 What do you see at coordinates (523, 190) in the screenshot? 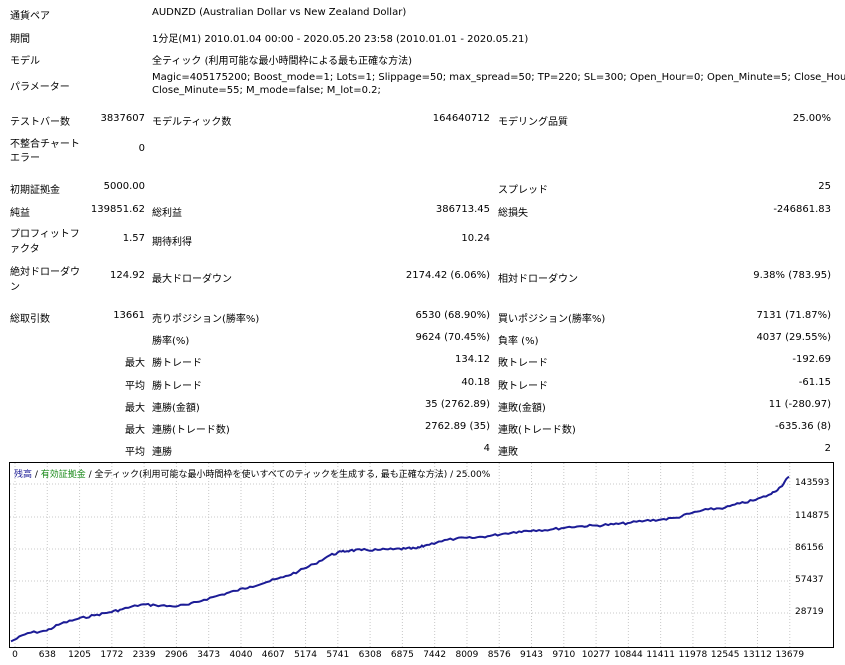
I see `spread-label: スプレッド` at bounding box center [523, 190].